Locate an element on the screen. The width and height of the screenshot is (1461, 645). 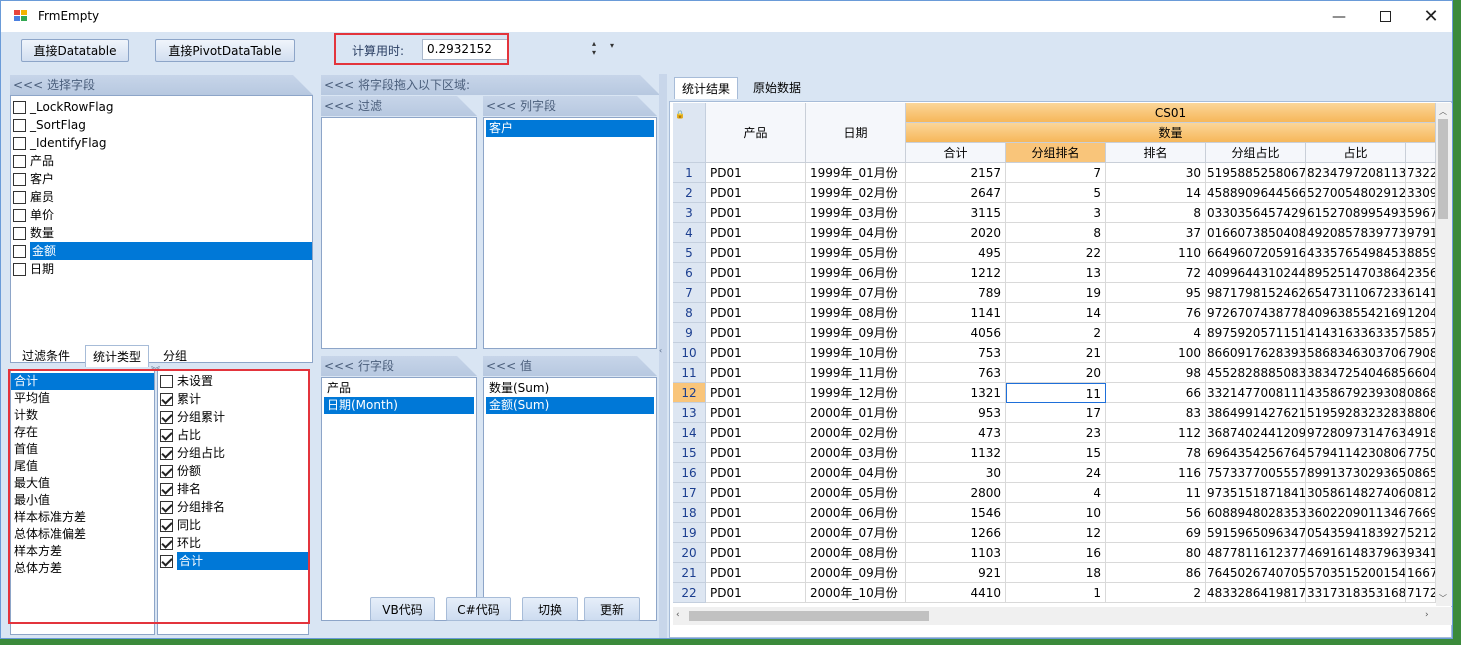
horizontal-scrollbar: ‹ › is located at coordinates (1062, 616).